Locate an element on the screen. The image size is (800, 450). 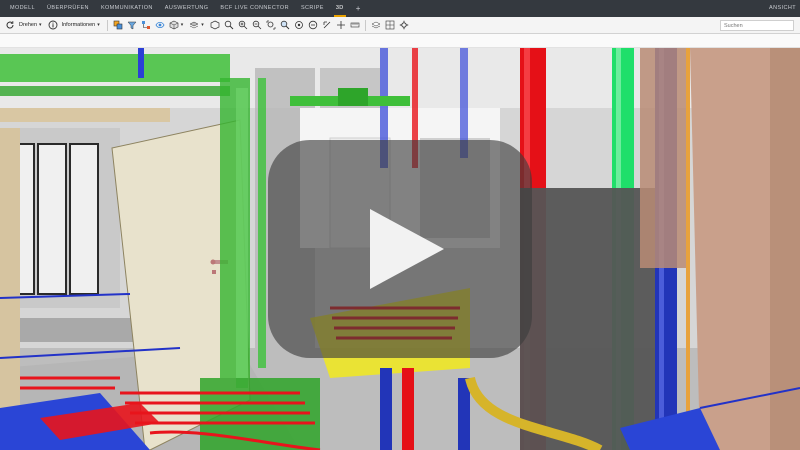
search-input is located at coordinates (757, 25).